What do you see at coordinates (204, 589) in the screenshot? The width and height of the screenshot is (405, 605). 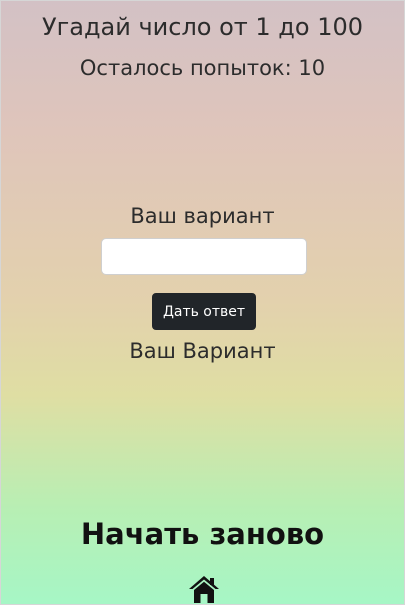 I see `home-icon` at bounding box center [204, 589].